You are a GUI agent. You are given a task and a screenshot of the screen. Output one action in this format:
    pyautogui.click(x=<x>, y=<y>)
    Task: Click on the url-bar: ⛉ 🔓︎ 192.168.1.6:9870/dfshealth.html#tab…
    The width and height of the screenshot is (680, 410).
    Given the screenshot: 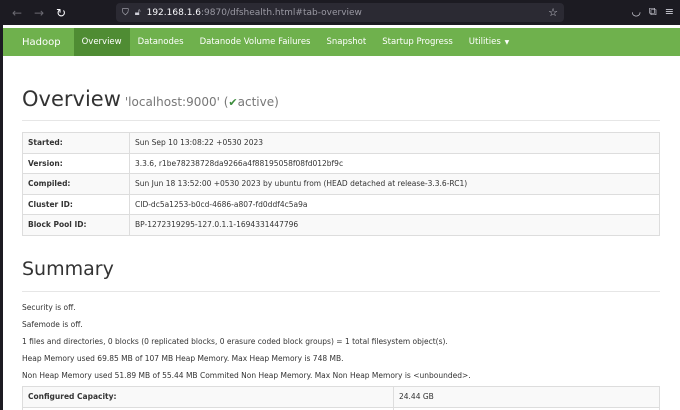 What is the action you would take?
    pyautogui.click(x=340, y=12)
    